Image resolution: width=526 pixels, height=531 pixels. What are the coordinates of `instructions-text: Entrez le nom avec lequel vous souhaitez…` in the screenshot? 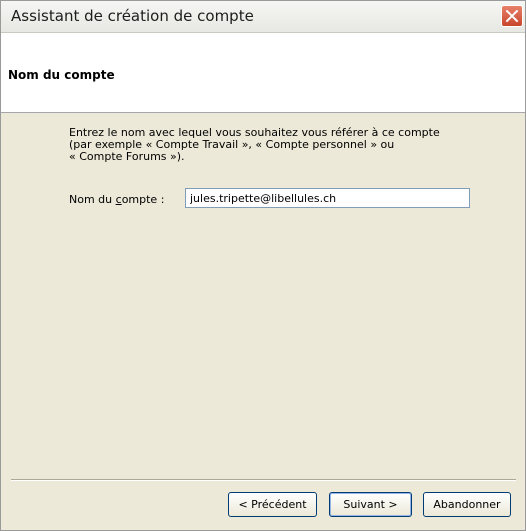 It's located at (279, 145).